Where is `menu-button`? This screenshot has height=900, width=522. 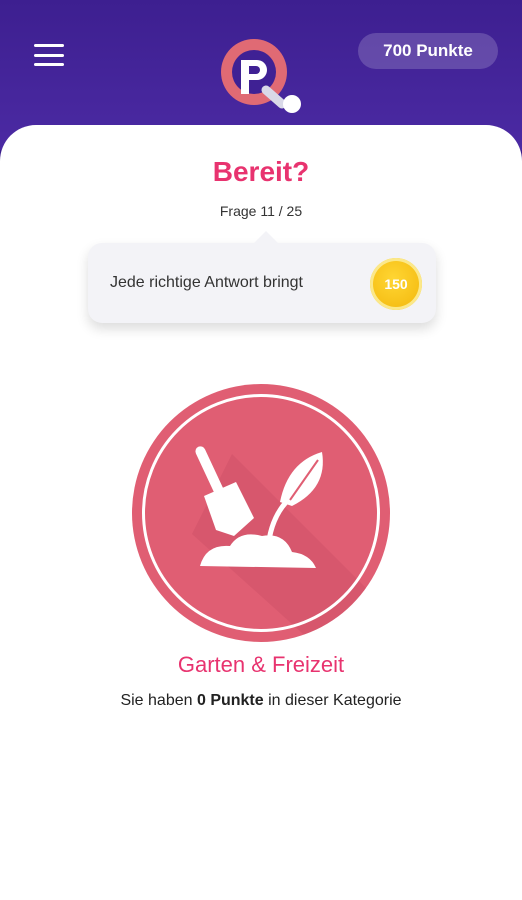
menu-button is located at coordinates (49, 55).